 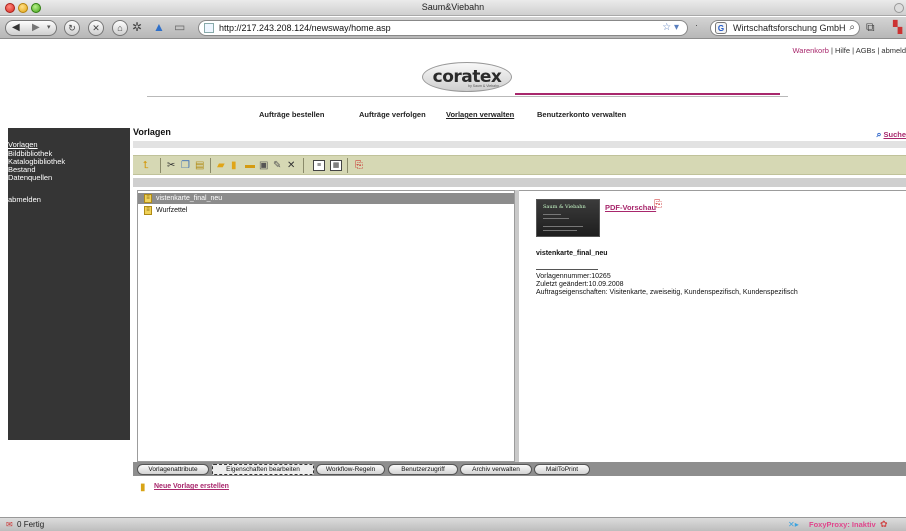 I want to click on tab-benutzerzugriff: Benutzerzugriff, so click(x=423, y=469).